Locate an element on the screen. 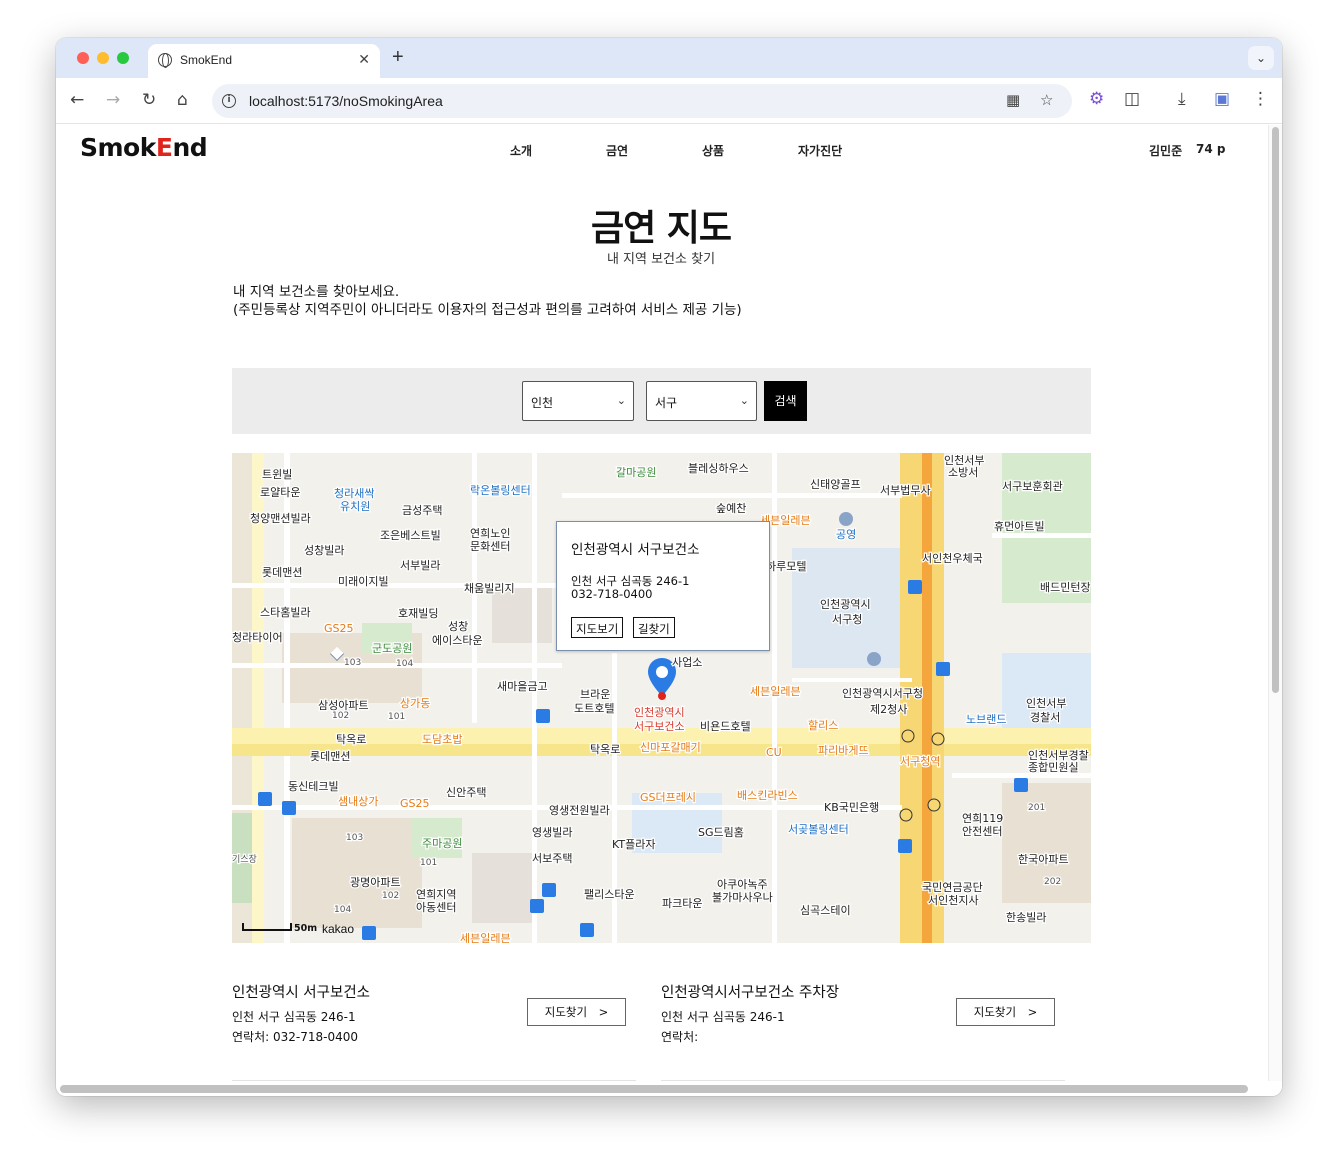  map-place-label: 서구청 is located at coordinates (847, 620).